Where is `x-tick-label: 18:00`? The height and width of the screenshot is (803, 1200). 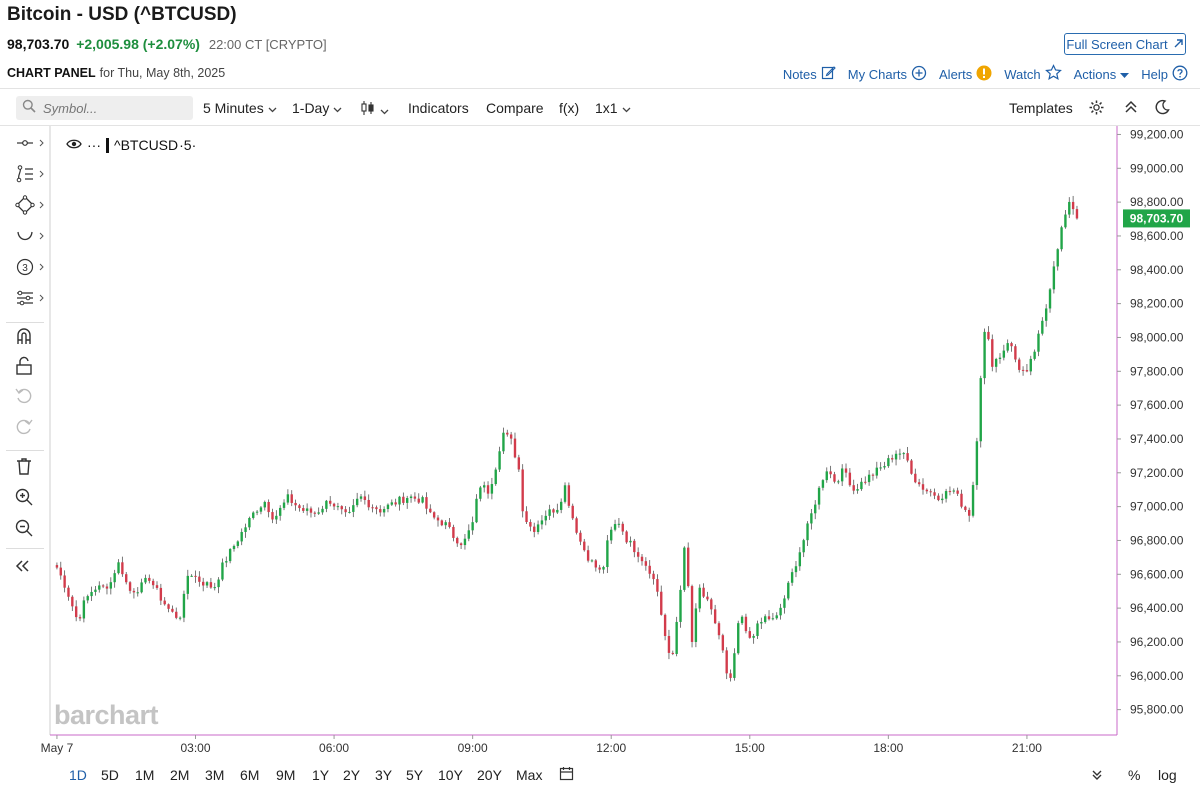
x-tick-label: 18:00 is located at coordinates (888, 748).